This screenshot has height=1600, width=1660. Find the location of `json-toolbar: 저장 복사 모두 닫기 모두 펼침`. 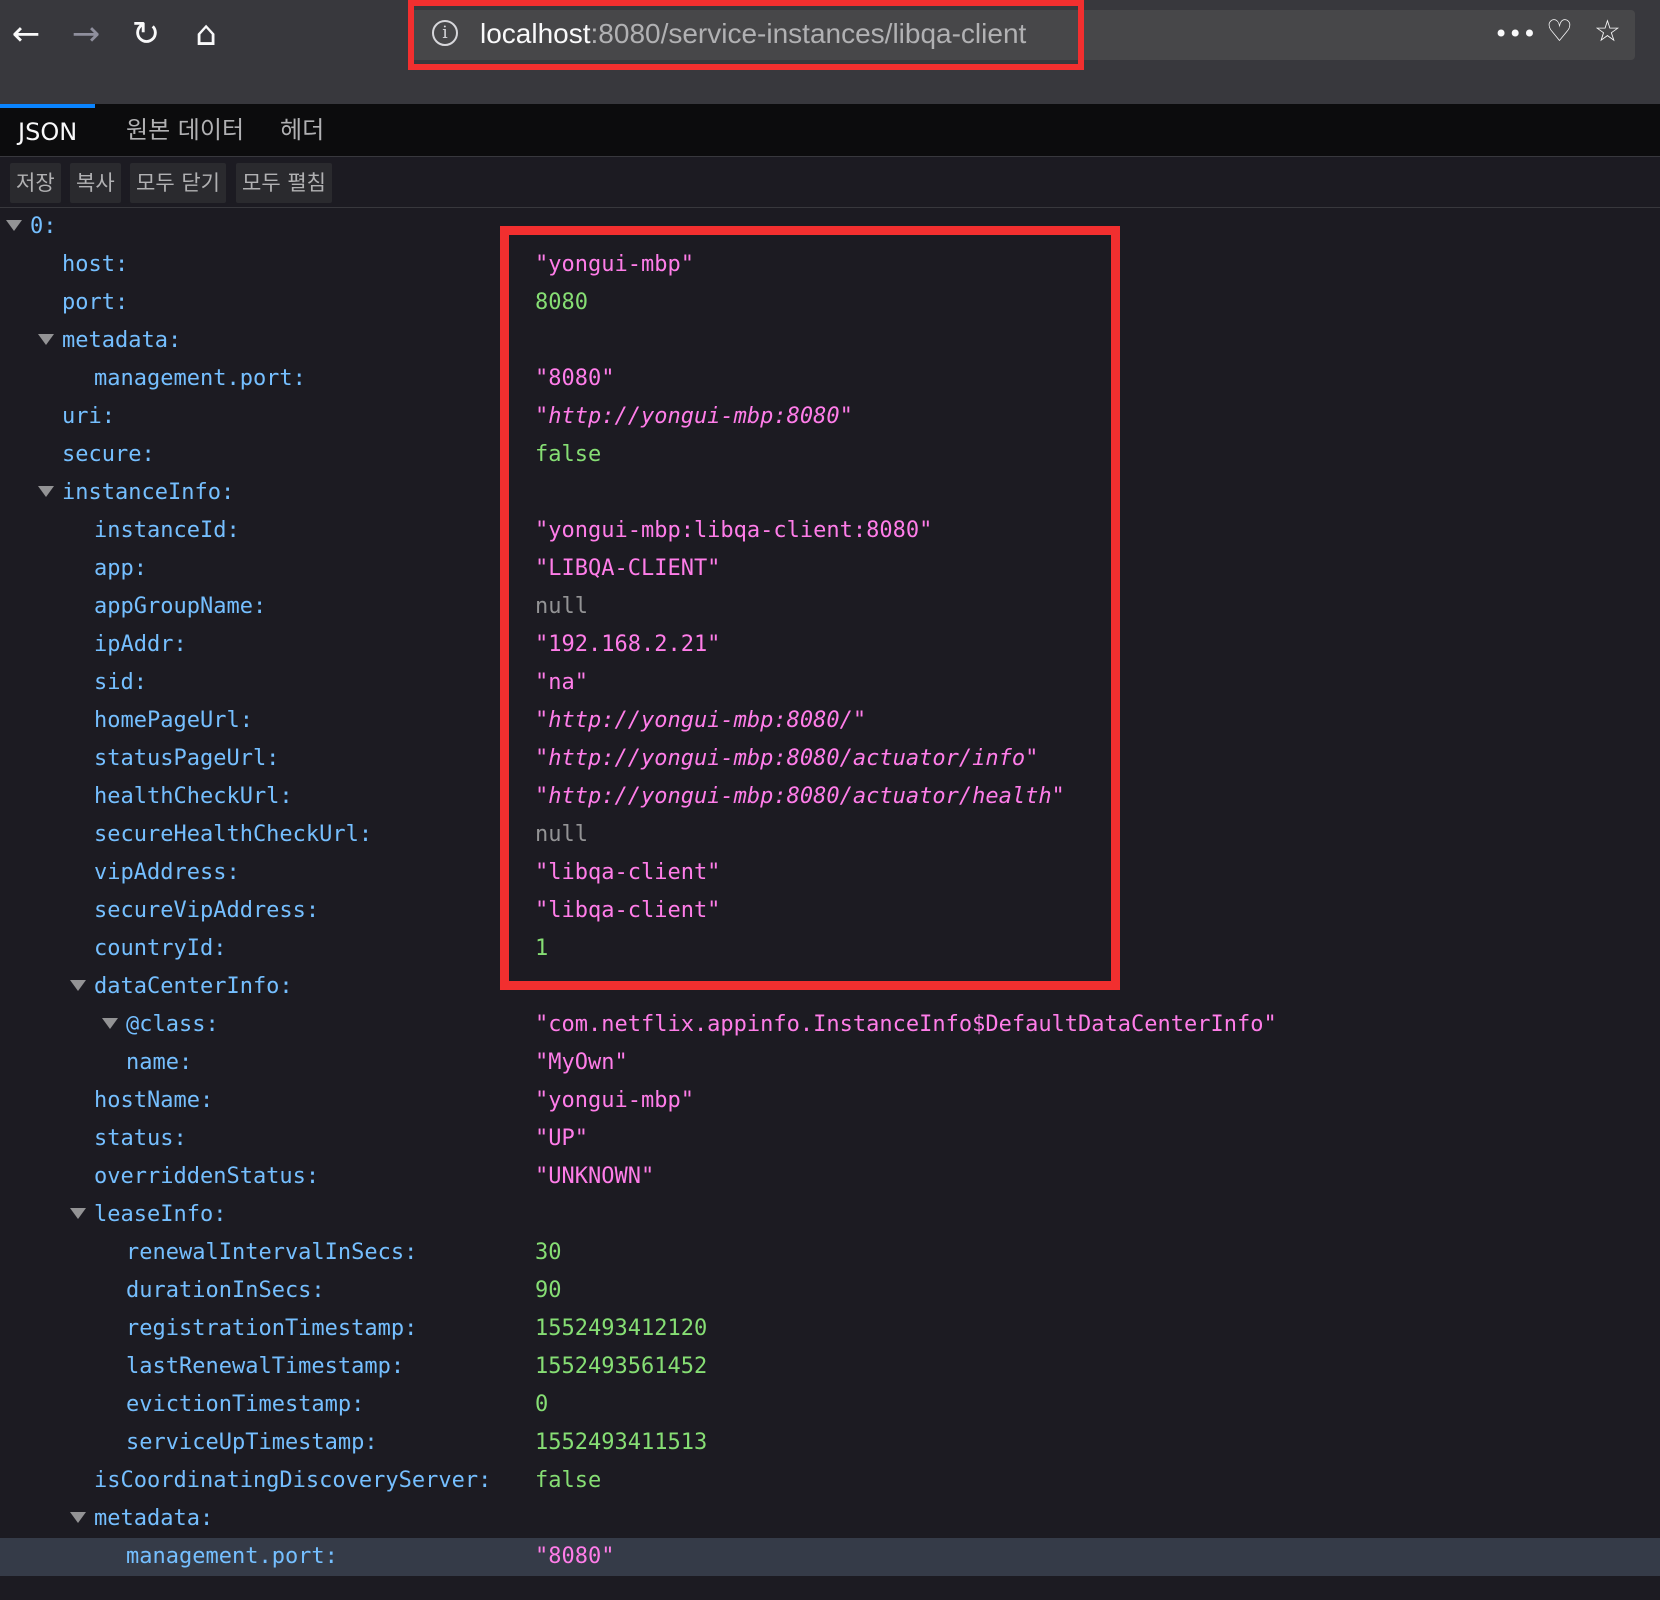

json-toolbar: 저장 복사 모두 닫기 모두 펼침 is located at coordinates (830, 182).